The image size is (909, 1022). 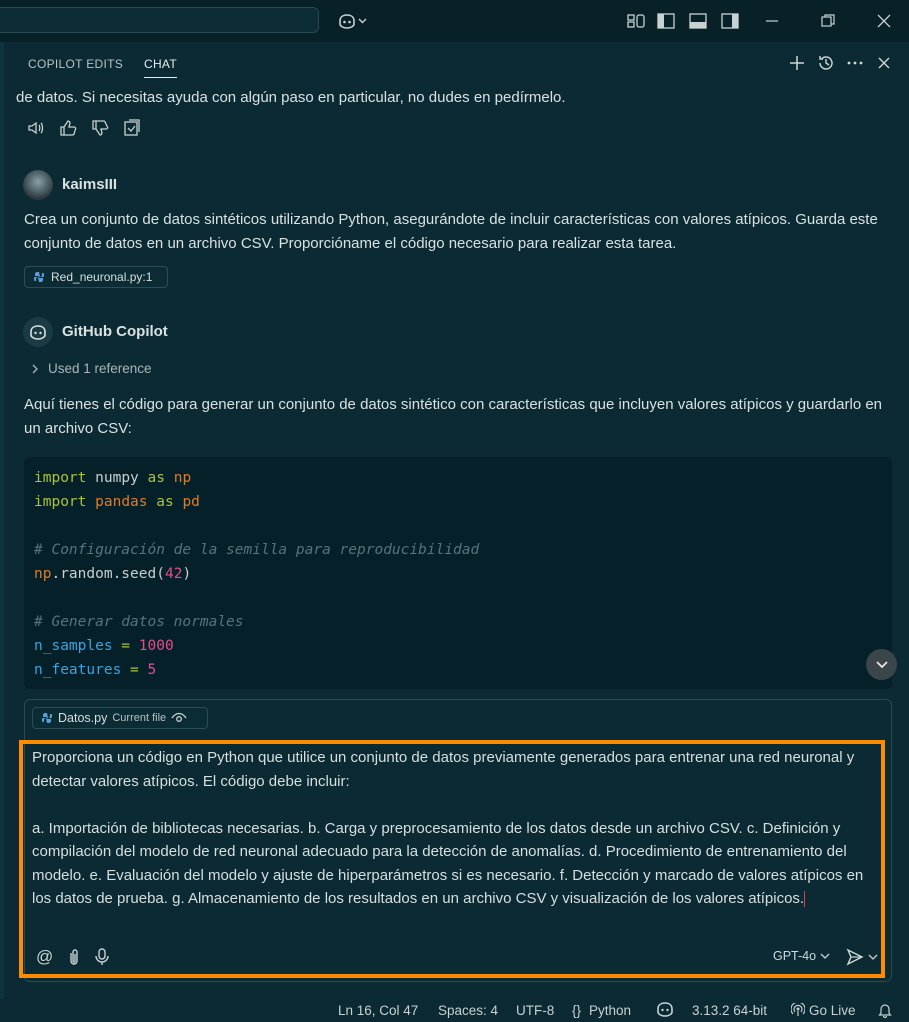 What do you see at coordinates (36, 128) in the screenshot?
I see `read-aloud-icon` at bounding box center [36, 128].